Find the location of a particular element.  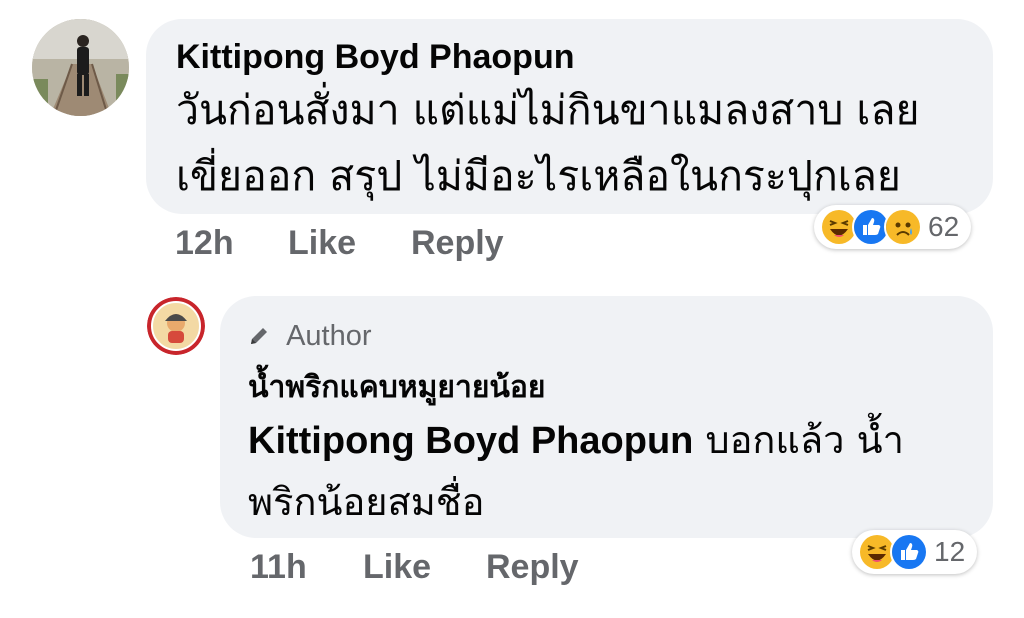

like-button: Like is located at coordinates (322, 243).